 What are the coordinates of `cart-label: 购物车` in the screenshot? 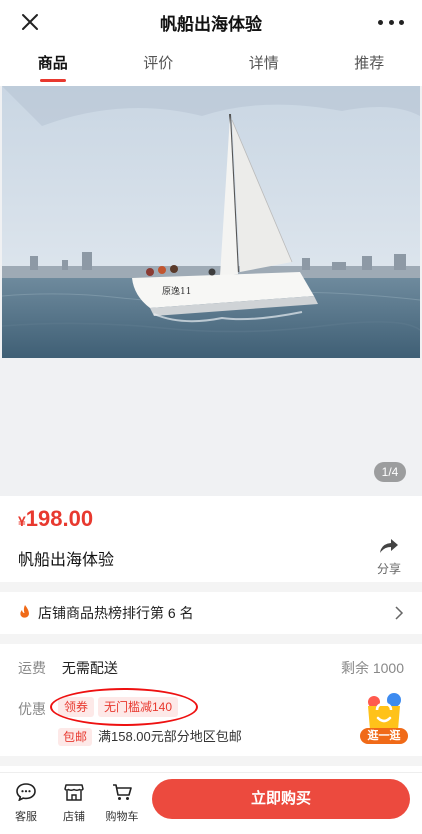 It's located at (122, 817).